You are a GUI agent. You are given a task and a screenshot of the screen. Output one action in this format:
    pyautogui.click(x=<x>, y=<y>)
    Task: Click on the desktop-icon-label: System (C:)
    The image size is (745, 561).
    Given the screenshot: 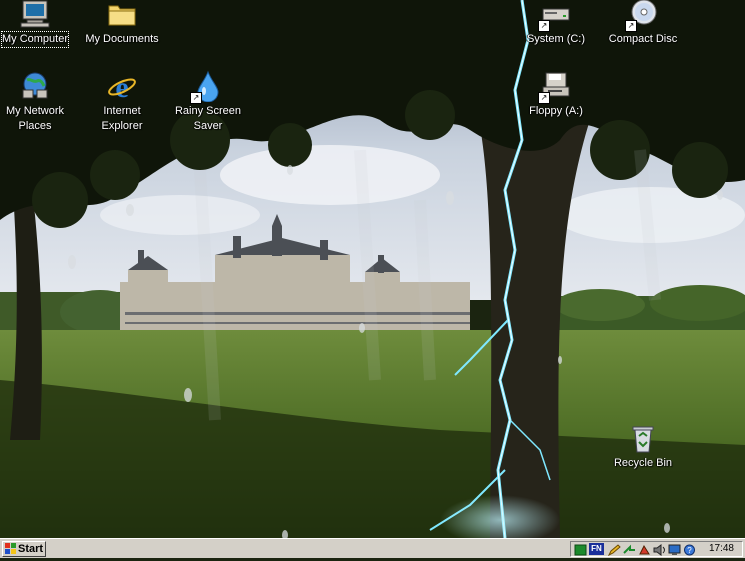 What is the action you would take?
    pyautogui.click(x=556, y=39)
    